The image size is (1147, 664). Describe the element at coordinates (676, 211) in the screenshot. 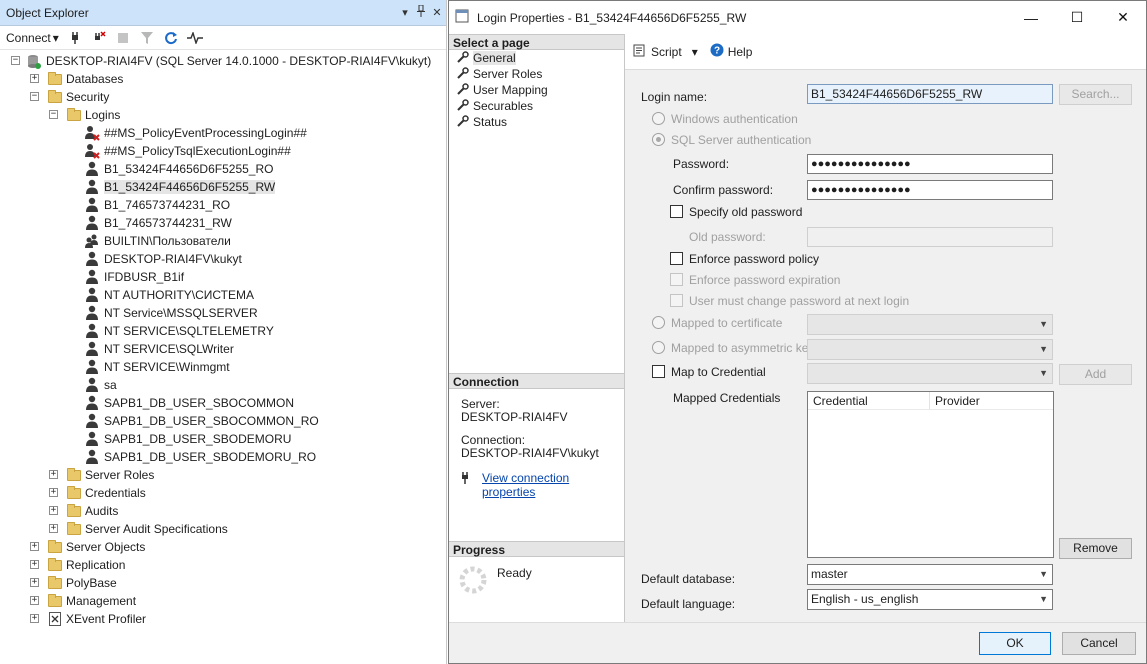

I see `specify-old-password-checkbox` at that location.